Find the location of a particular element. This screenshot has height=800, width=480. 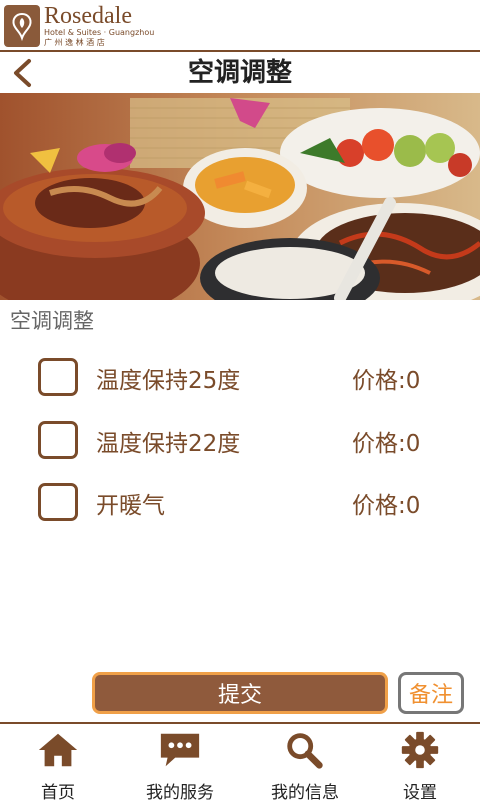

chat-icon is located at coordinates (180, 750).